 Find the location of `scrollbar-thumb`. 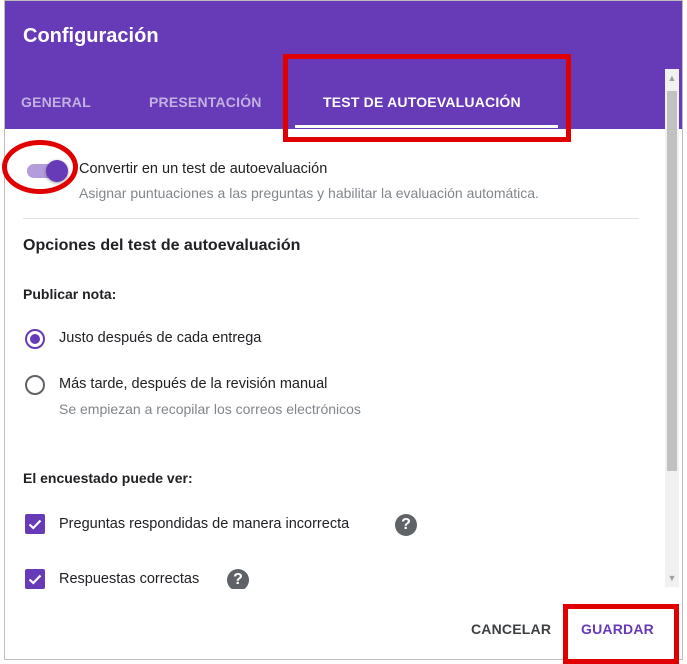

scrollbar-thumb is located at coordinates (672, 281).